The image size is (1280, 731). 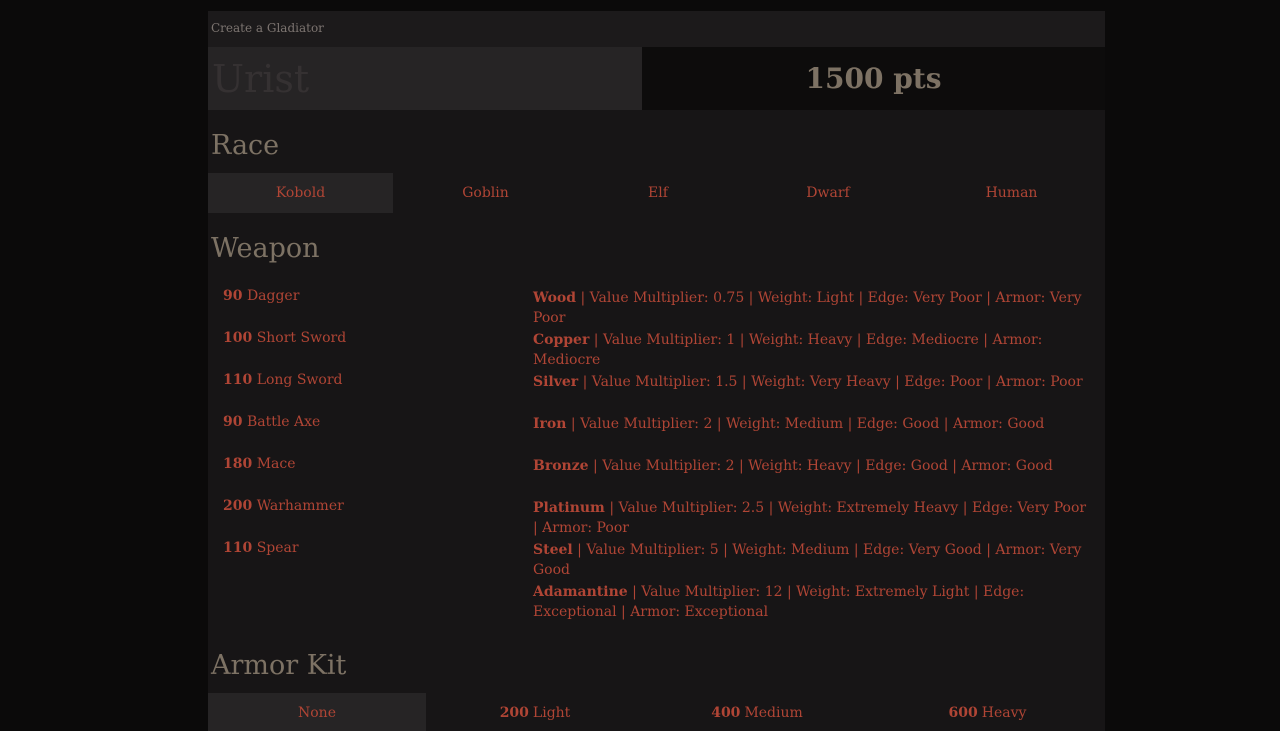 What do you see at coordinates (301, 338) in the screenshot?
I see `weapon-name: Short Sword` at bounding box center [301, 338].